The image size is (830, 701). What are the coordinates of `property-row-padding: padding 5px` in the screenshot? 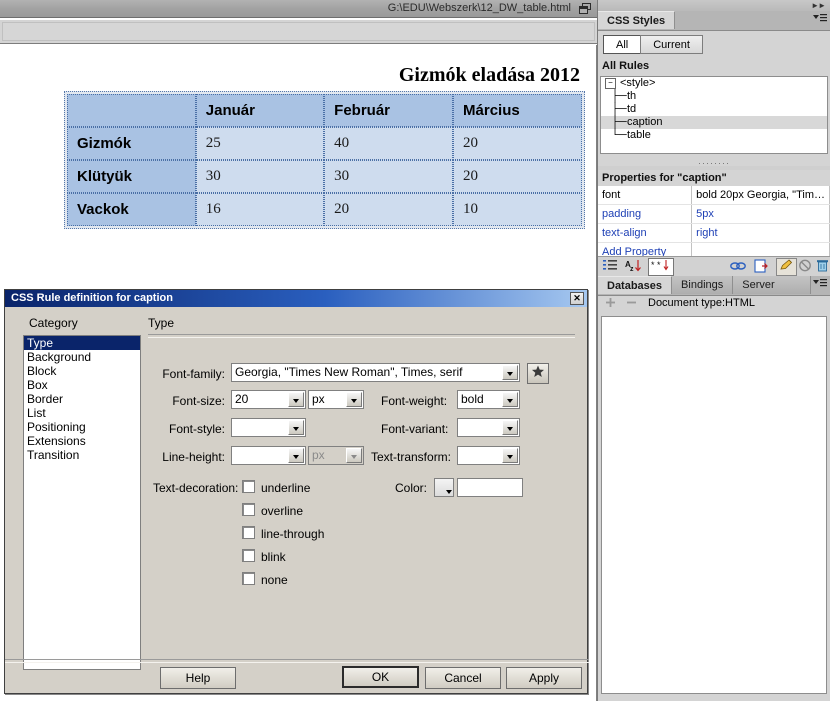 It's located at (714, 214).